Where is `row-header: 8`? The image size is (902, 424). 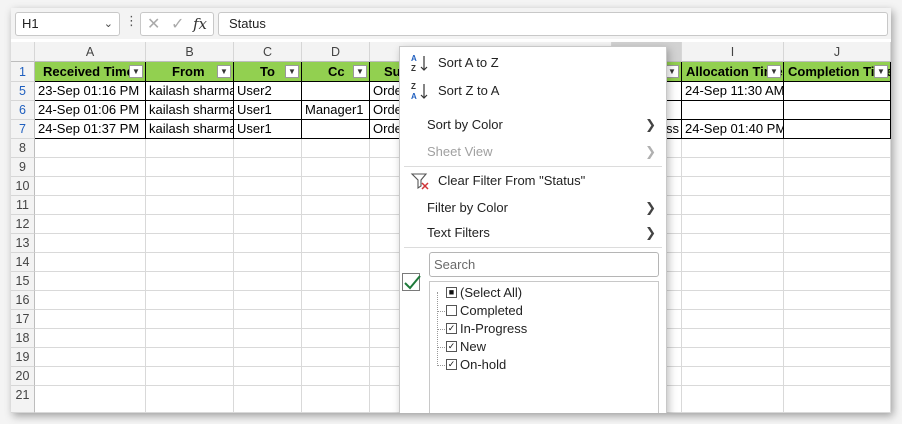 row-header: 8 is located at coordinates (23, 148).